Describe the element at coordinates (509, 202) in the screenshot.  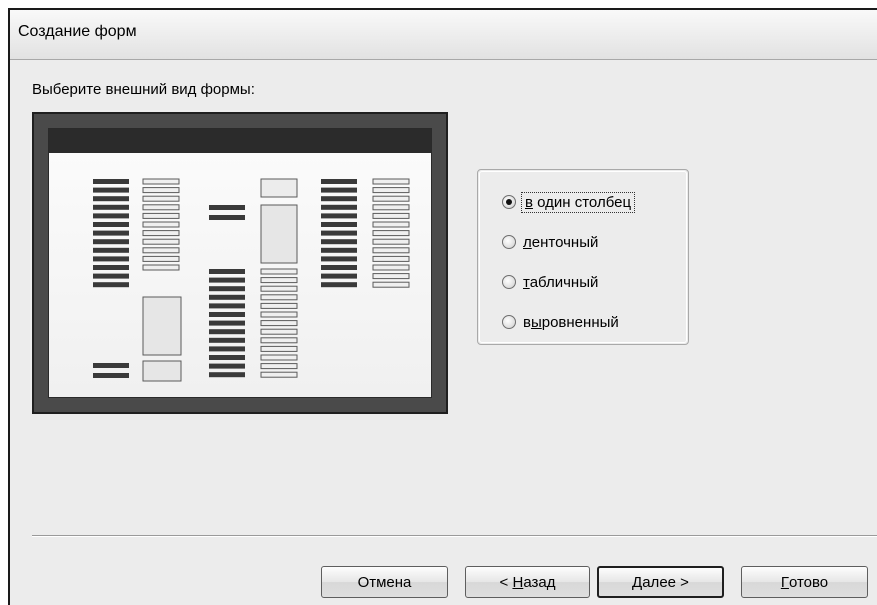
I see `radio-button-columnar` at that location.